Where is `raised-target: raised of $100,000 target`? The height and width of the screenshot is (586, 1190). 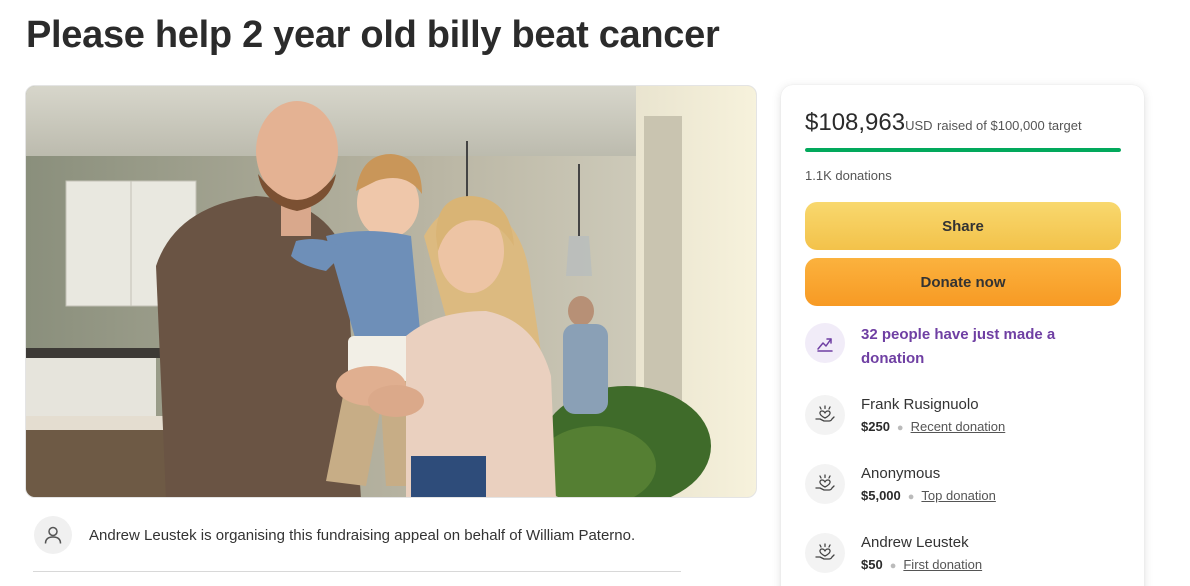
raised-target: raised of $100,000 target is located at coordinates (1009, 125).